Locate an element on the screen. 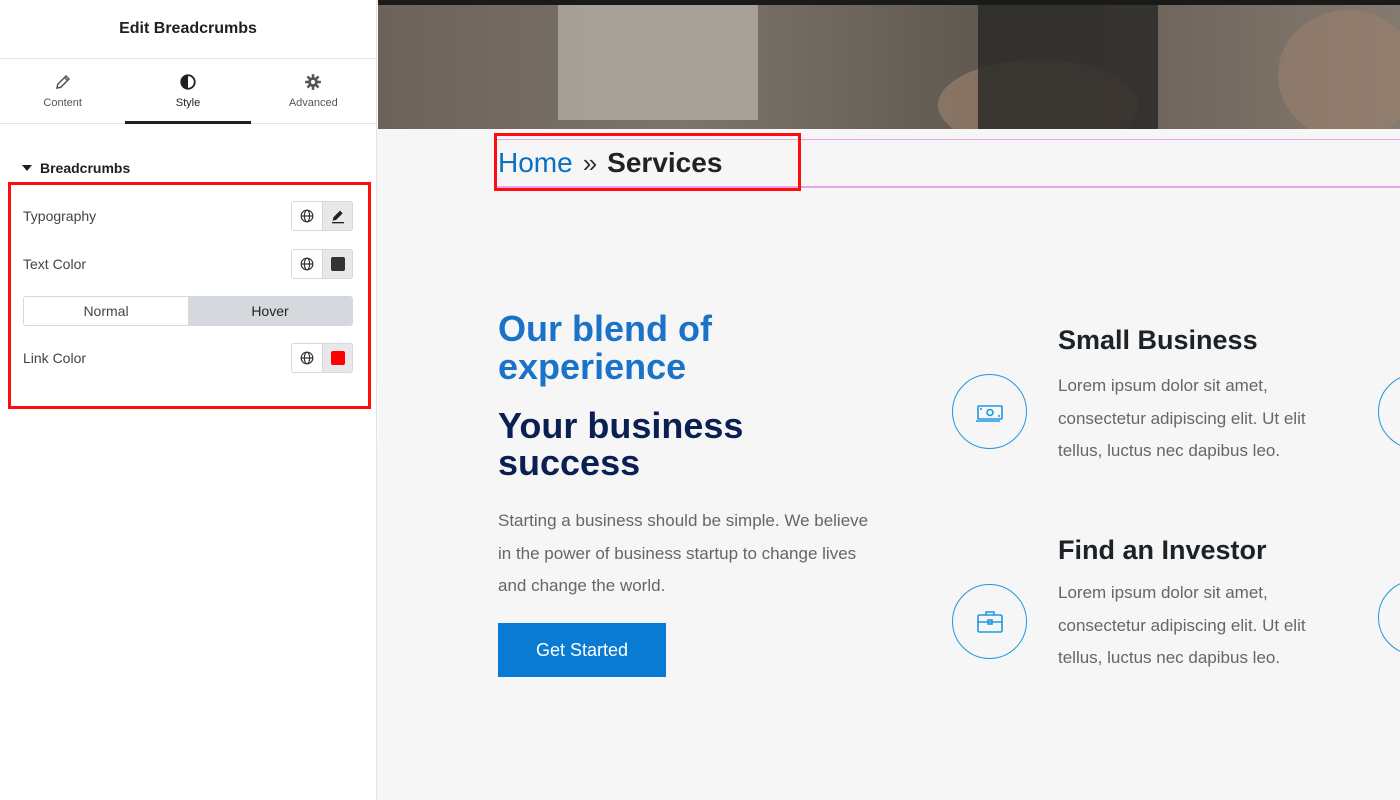  typography-globe-button is located at coordinates (307, 216).